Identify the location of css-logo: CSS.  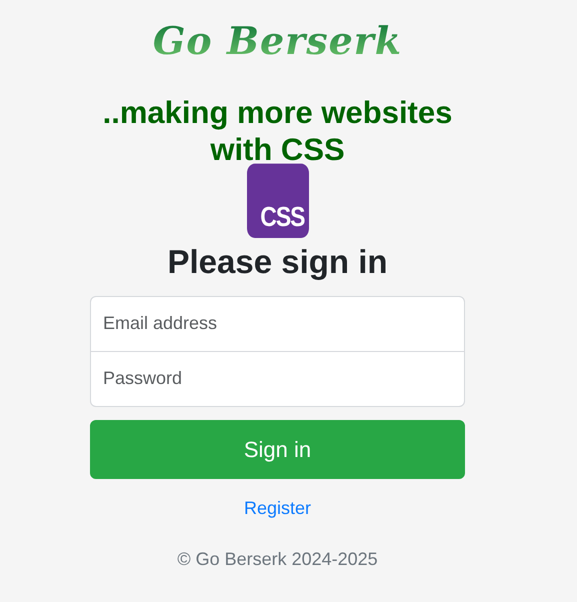
(277, 201).